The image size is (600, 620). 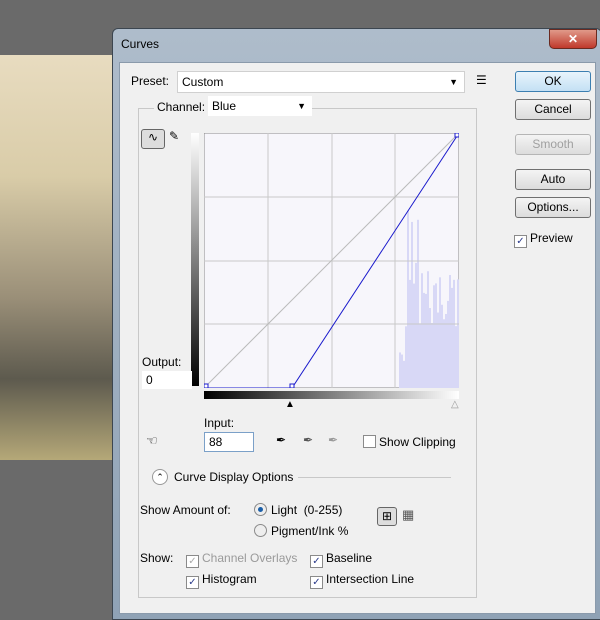 I want to click on pigment-radio: Pigment/Ink %, so click(x=301, y=531).